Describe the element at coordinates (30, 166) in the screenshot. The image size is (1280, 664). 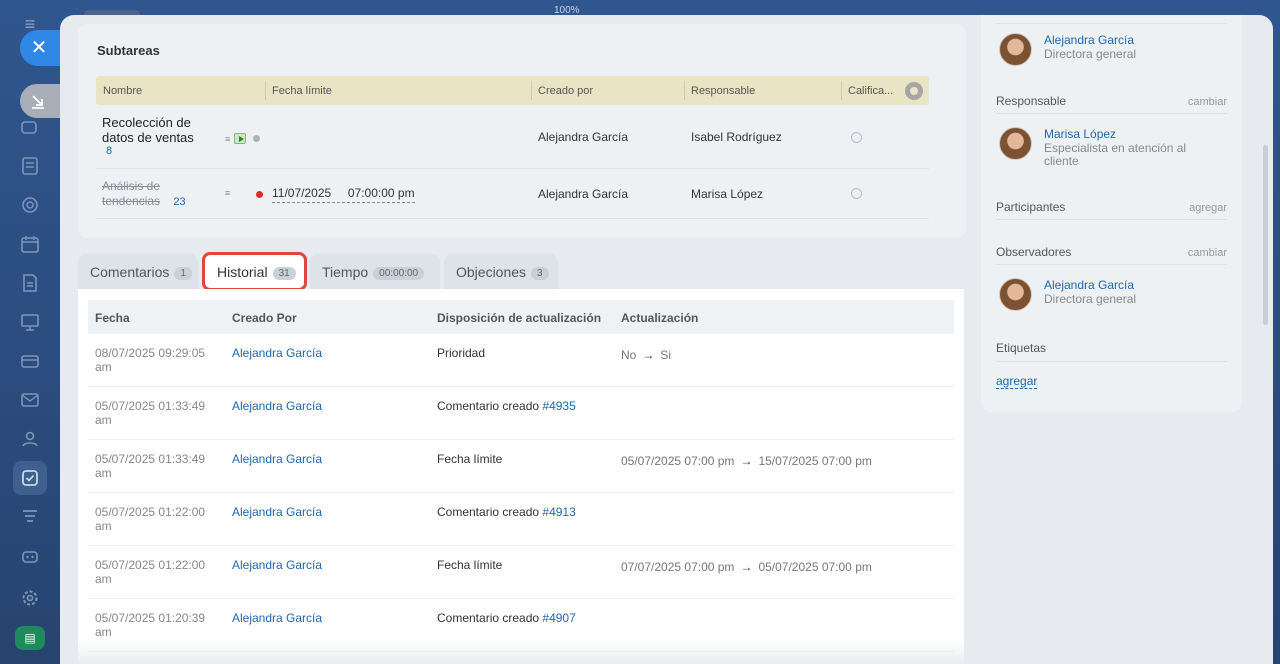
I see `feed-icon` at that location.